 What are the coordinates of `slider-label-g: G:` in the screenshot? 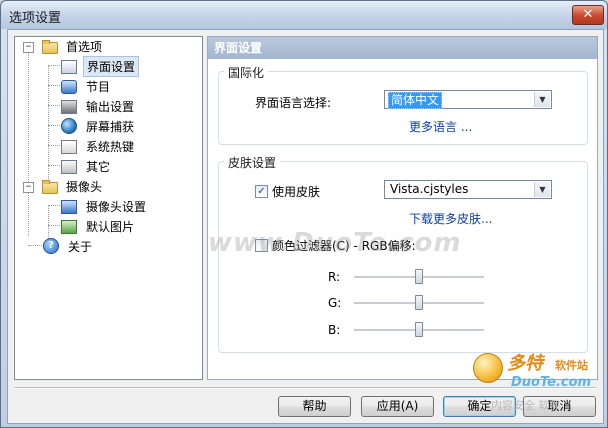 It's located at (335, 303).